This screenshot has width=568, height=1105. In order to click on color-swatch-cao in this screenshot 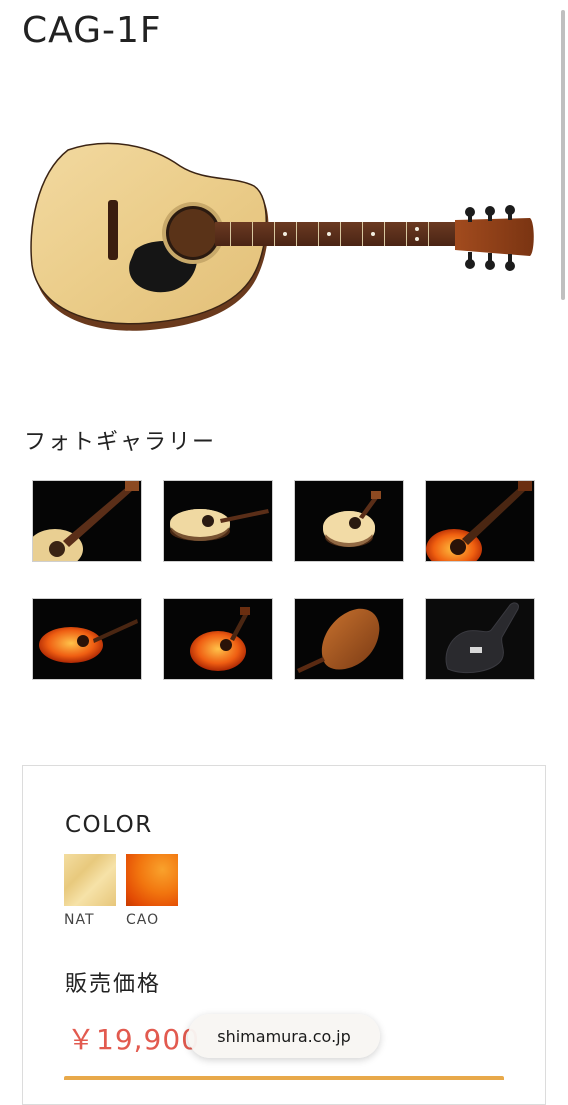, I will do `click(152, 880)`.